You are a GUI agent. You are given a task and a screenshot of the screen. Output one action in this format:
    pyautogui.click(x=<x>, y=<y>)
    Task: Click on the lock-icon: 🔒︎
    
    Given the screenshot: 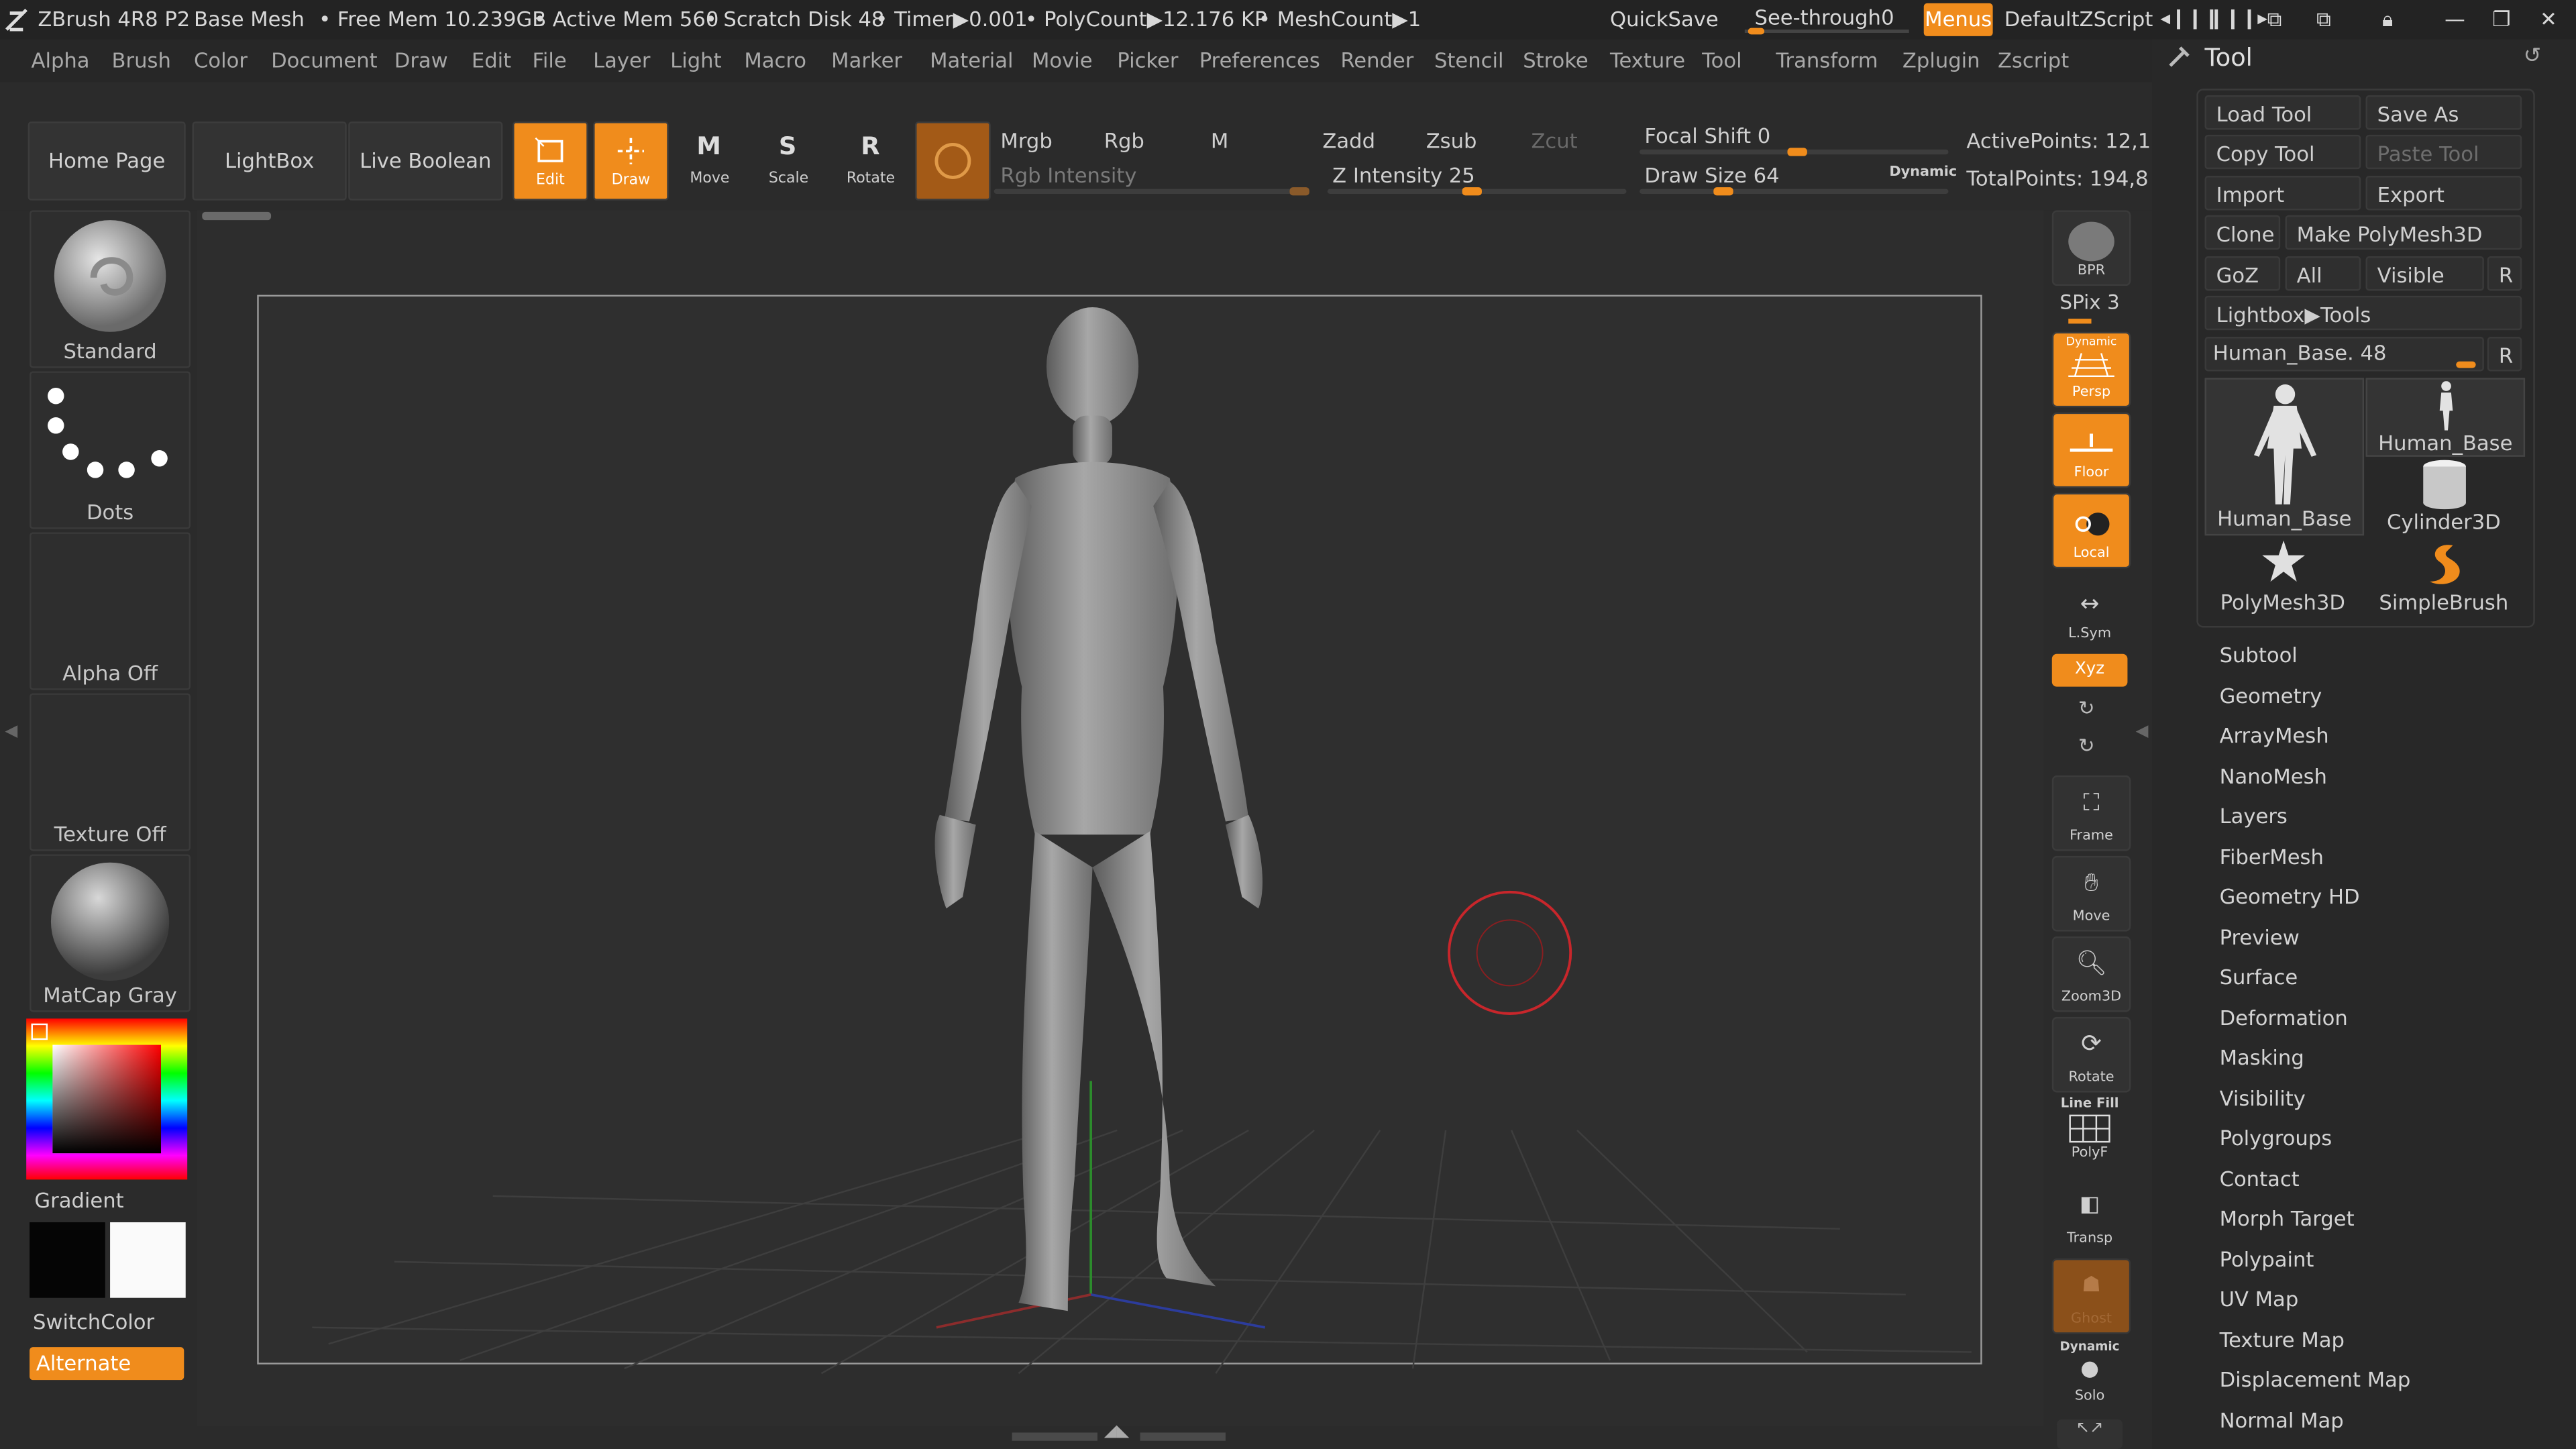 What is the action you would take?
    pyautogui.click(x=2387, y=20)
    